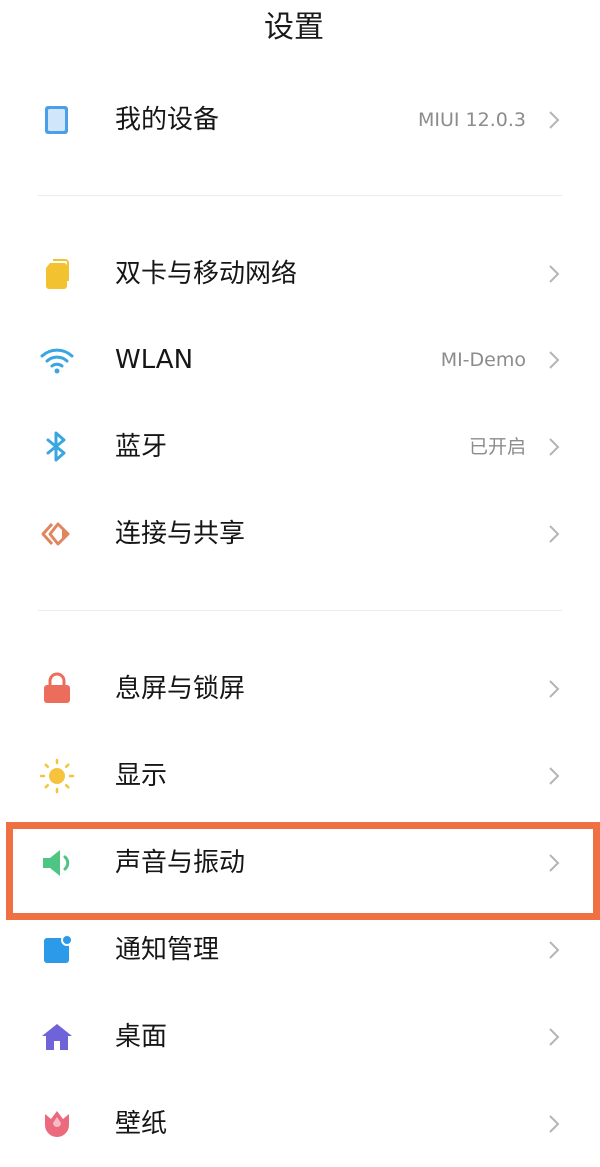 The width and height of the screenshot is (600, 1167). What do you see at coordinates (300, 534) in the screenshot?
I see `settings-item-connection-sharing: 连接与共享` at bounding box center [300, 534].